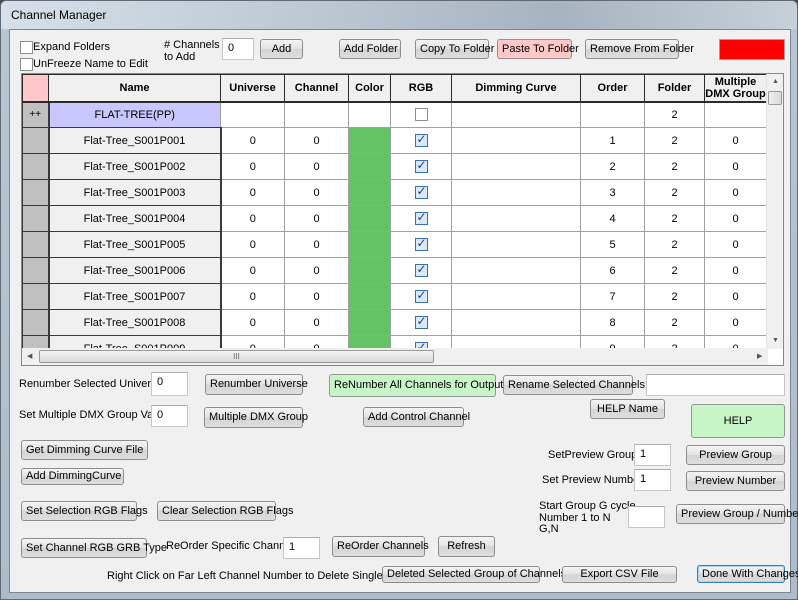 This screenshot has height=600, width=798. I want to click on delete-selected-group-button: Deleted Selected Group of Channels, so click(474, 574).